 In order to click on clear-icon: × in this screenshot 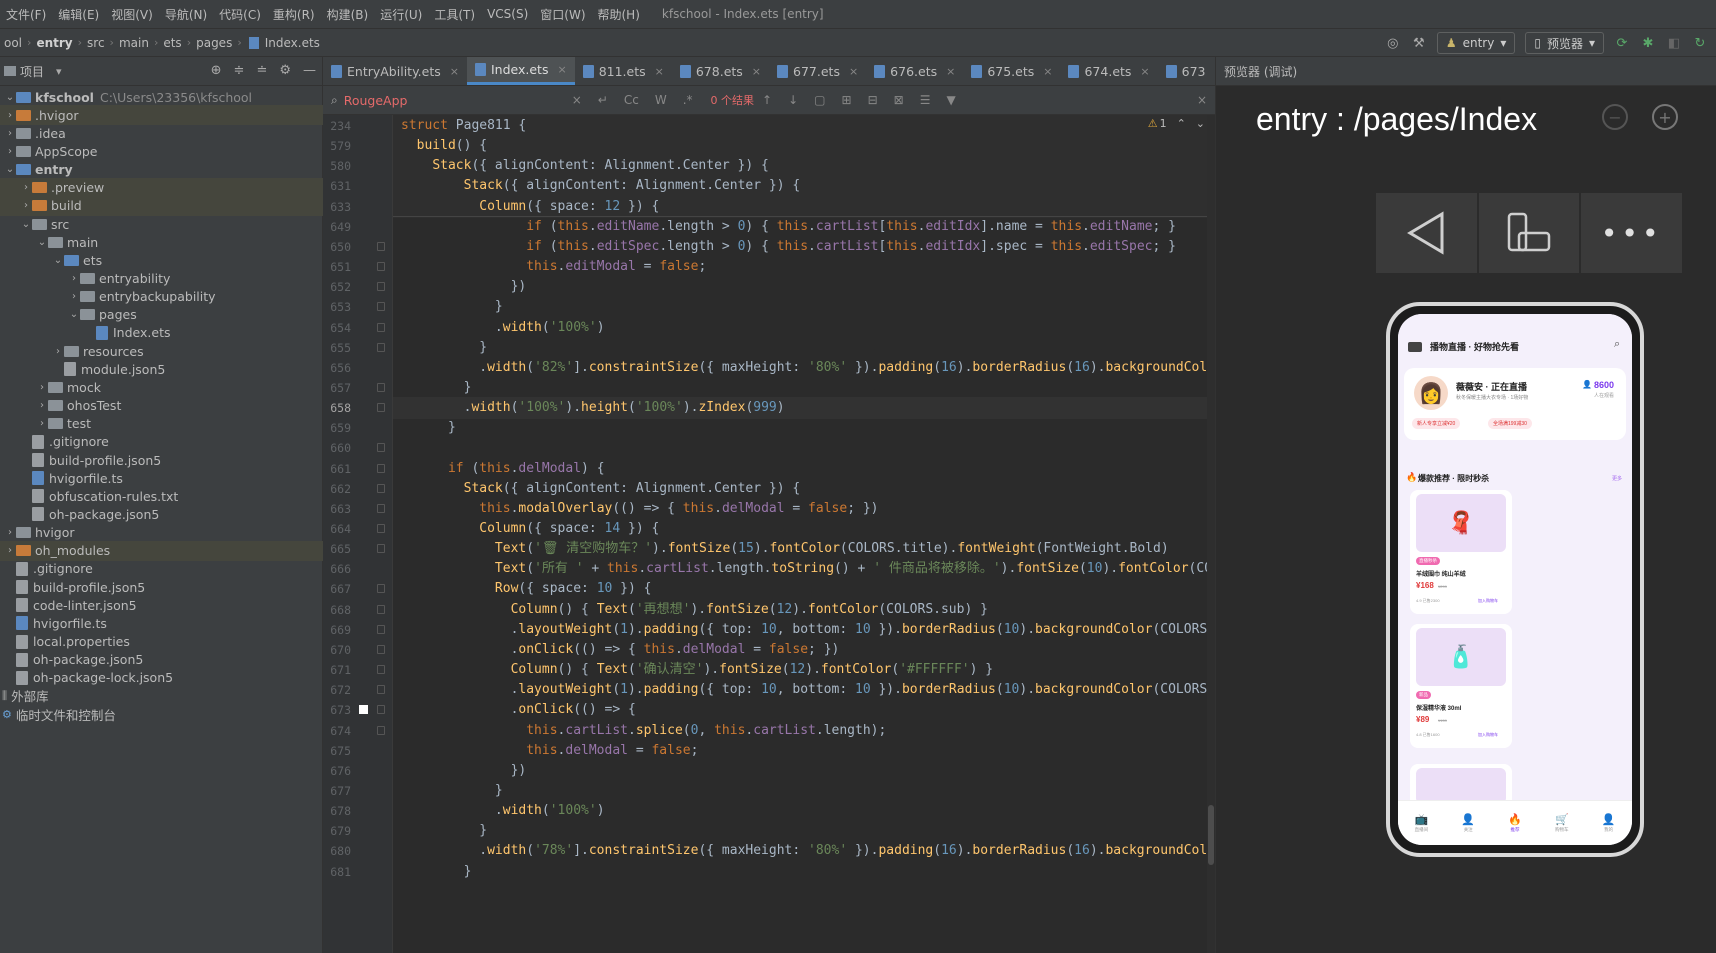, I will do `click(577, 100)`.